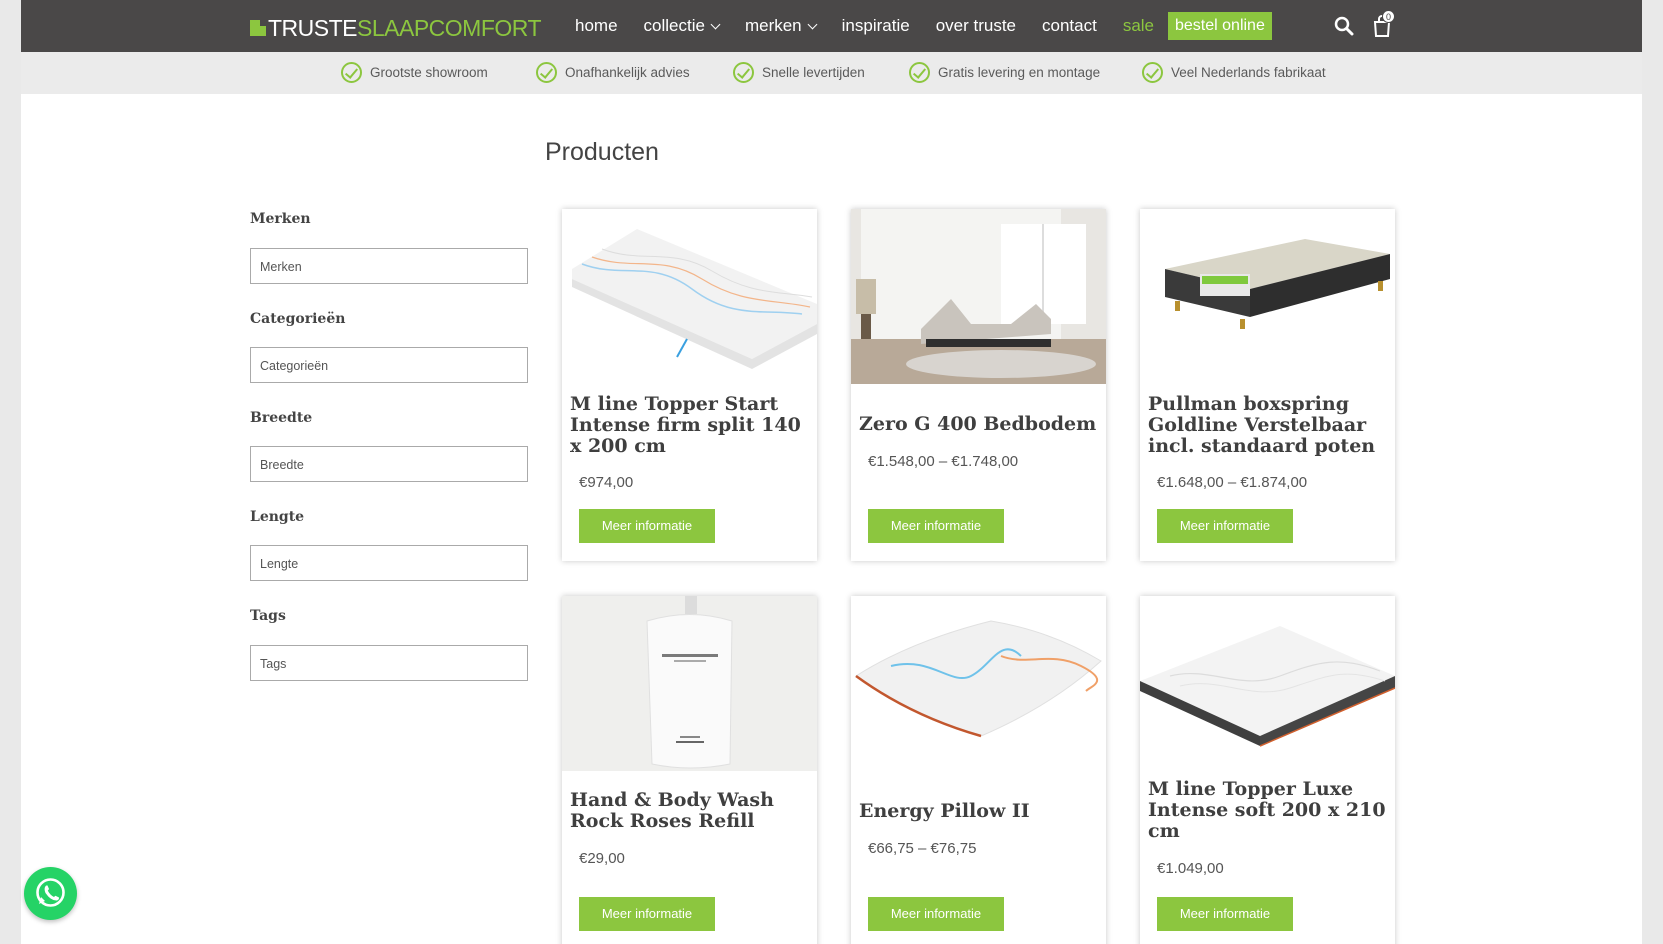 The height and width of the screenshot is (944, 1663). What do you see at coordinates (1220, 26) in the screenshot?
I see `bestel-online-button: bestel online` at bounding box center [1220, 26].